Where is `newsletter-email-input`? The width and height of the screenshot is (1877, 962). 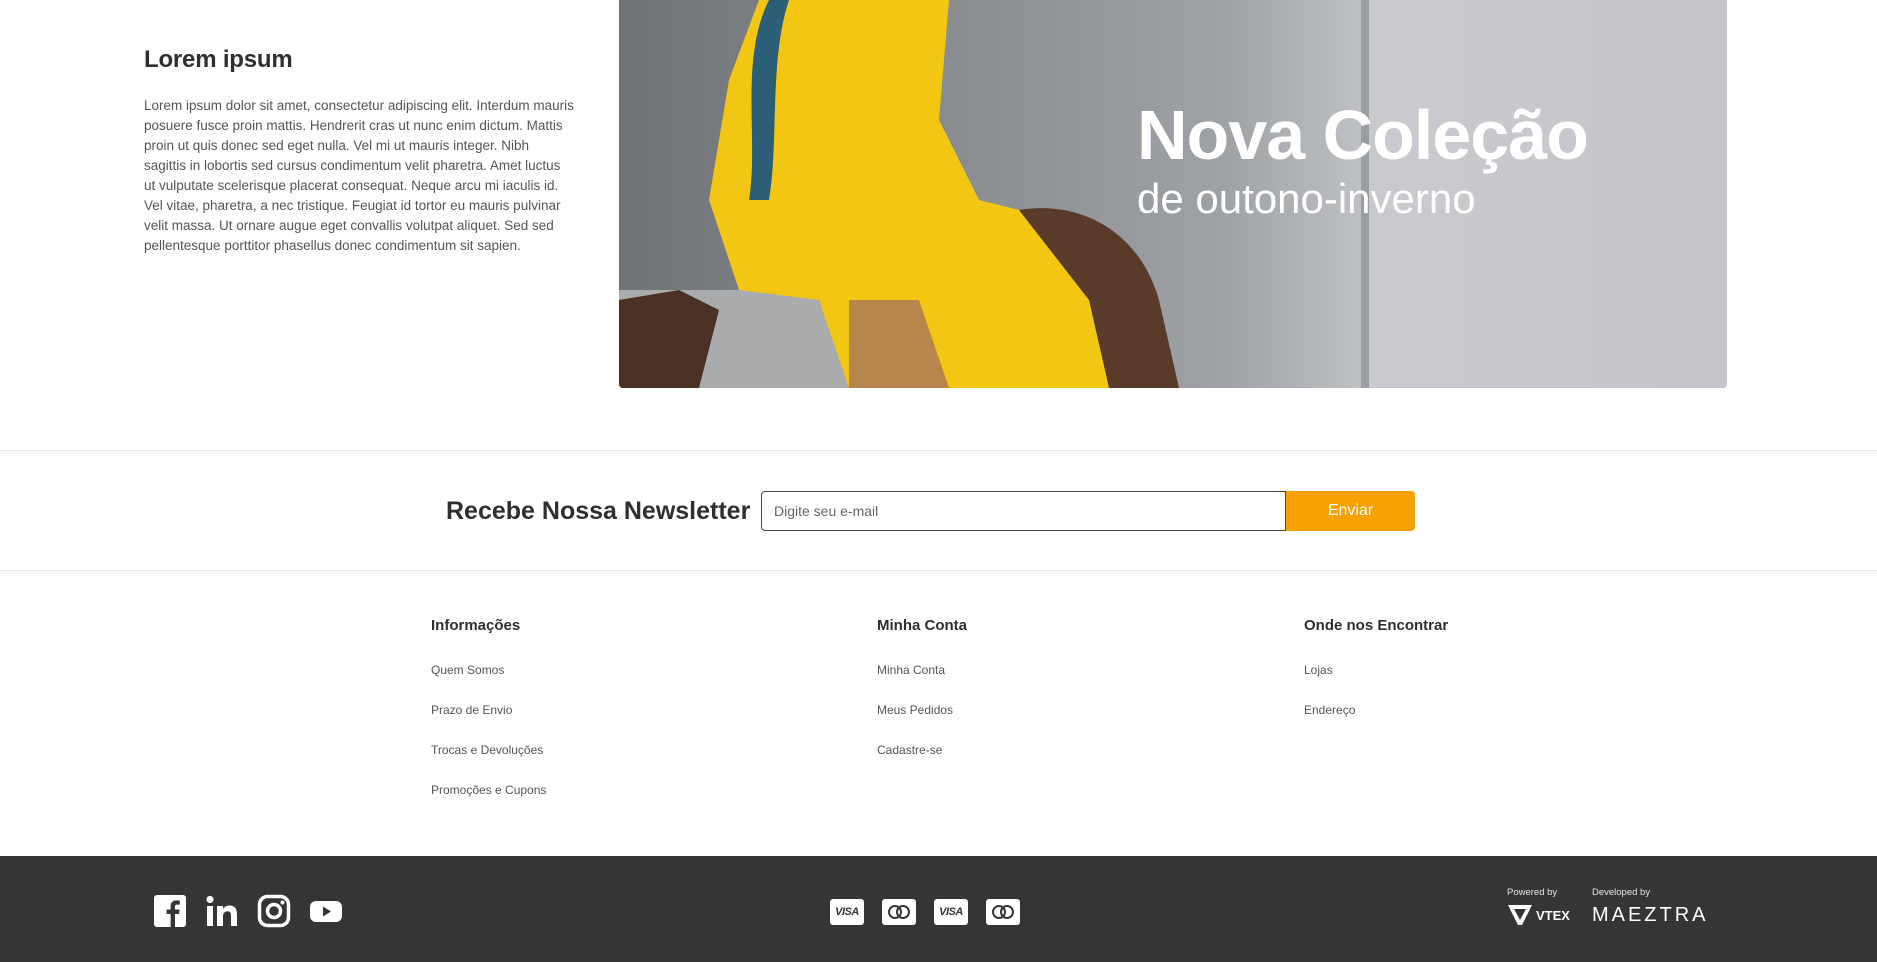 newsletter-email-input is located at coordinates (1023, 511).